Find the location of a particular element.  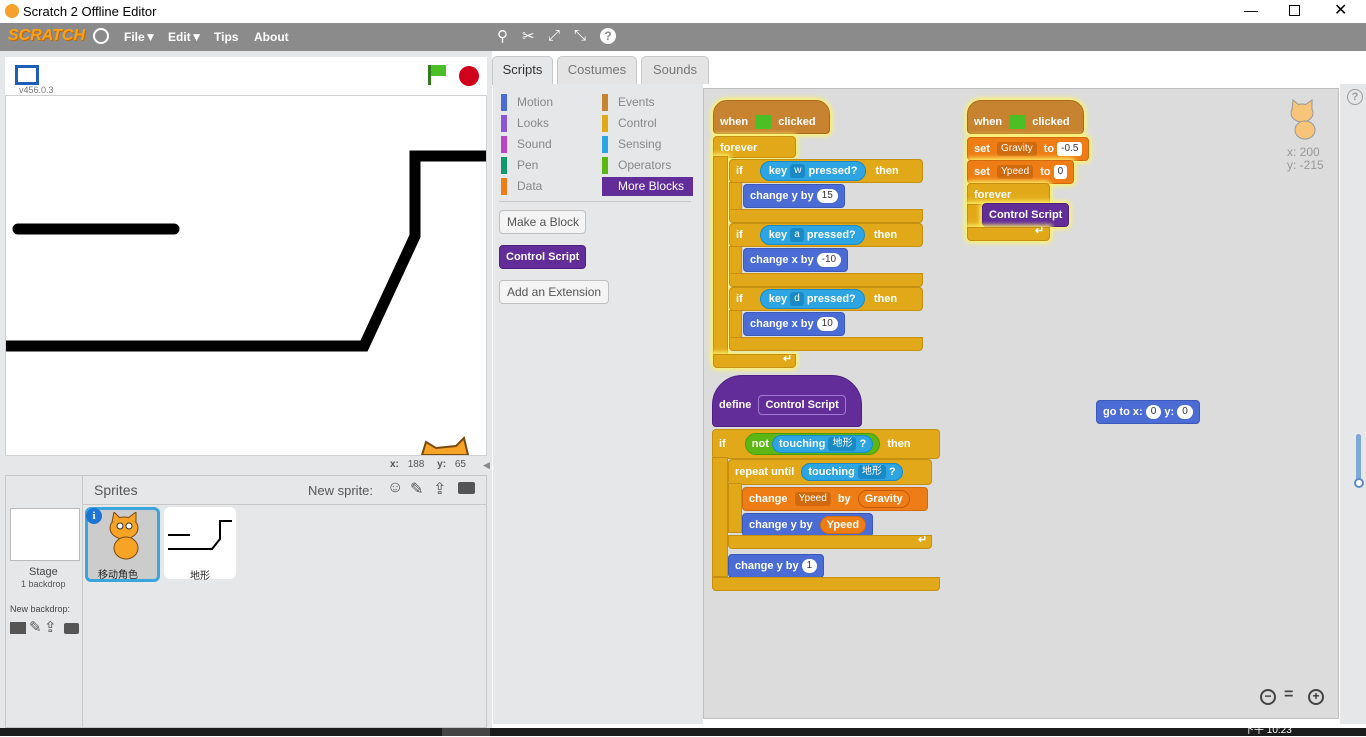

grow-tool-icon: ⤢ is located at coordinates (554, 35).